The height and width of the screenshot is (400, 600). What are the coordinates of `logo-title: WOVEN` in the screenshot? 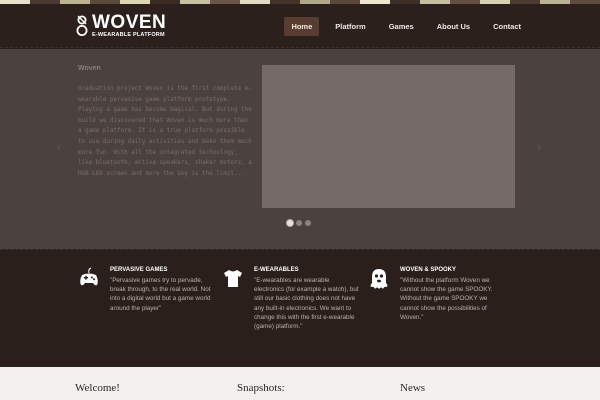 It's located at (129, 22).